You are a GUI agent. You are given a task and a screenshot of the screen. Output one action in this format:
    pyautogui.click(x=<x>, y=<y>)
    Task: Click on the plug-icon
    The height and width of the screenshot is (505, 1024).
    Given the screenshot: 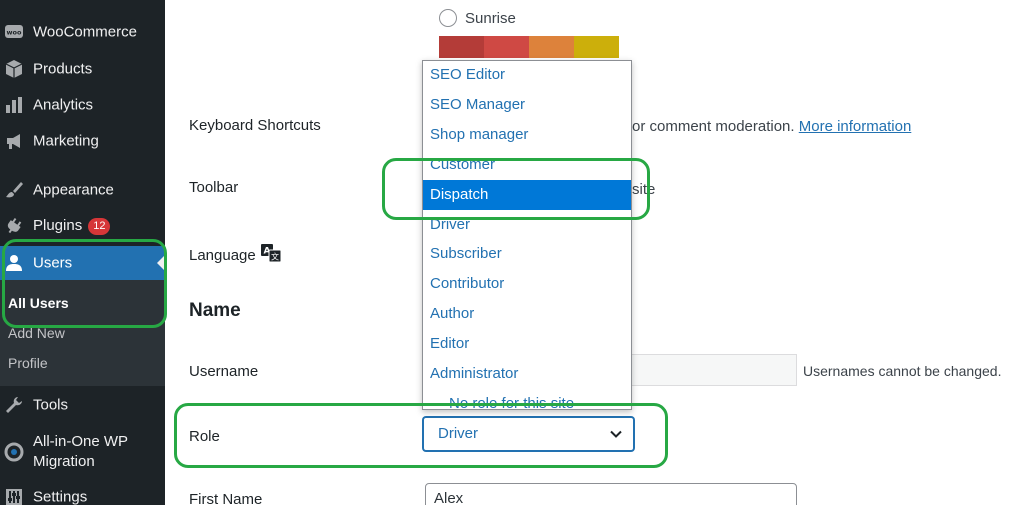 What is the action you would take?
    pyautogui.click(x=14, y=226)
    